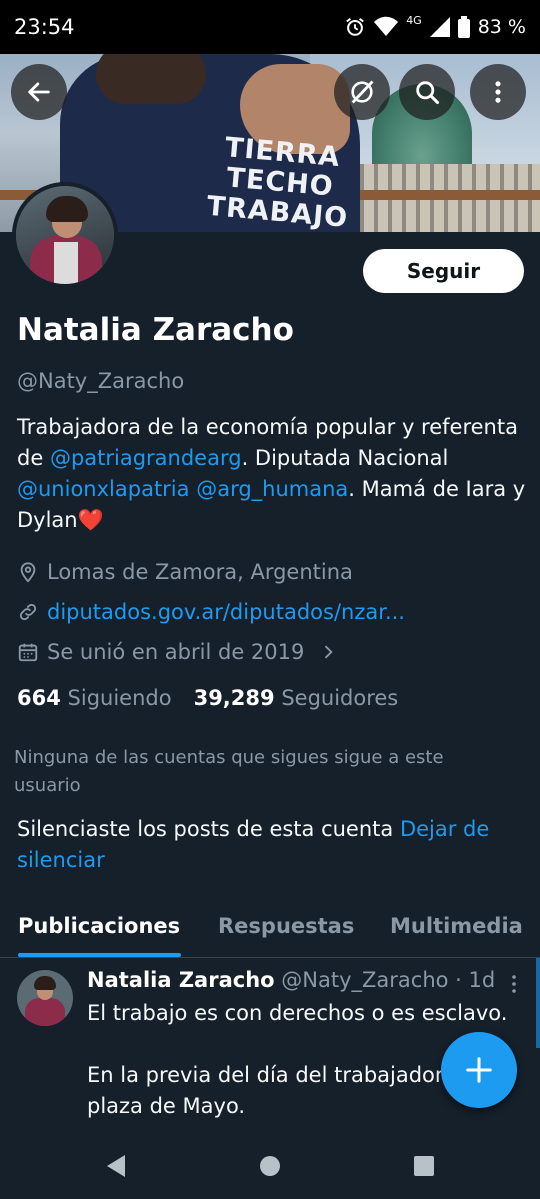 This screenshot has height=1199, width=540. Describe the element at coordinates (297, 1013) in the screenshot. I see `post-text-line: El trabajo es con derechos o es esclavo.` at that location.